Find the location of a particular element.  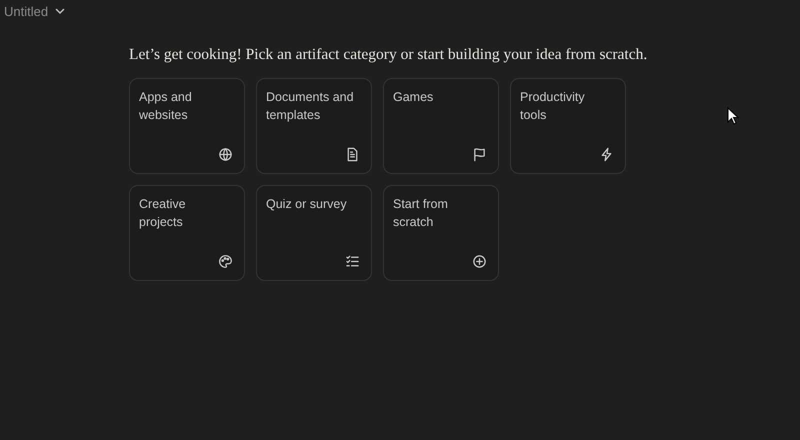

document-icon is located at coordinates (352, 154).